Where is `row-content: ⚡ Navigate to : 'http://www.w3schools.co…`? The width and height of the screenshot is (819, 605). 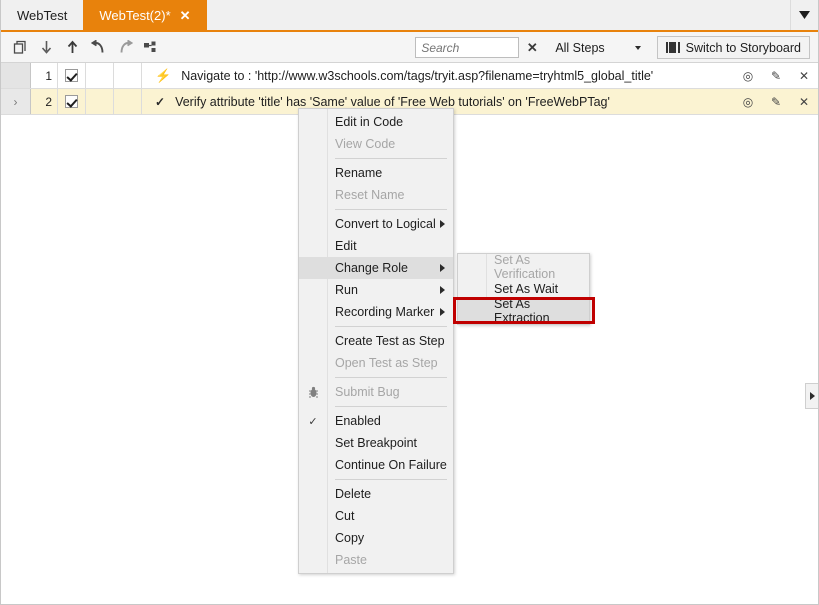
row-content: ⚡ Navigate to : 'http://www.w3schools.co… is located at coordinates (438, 75).